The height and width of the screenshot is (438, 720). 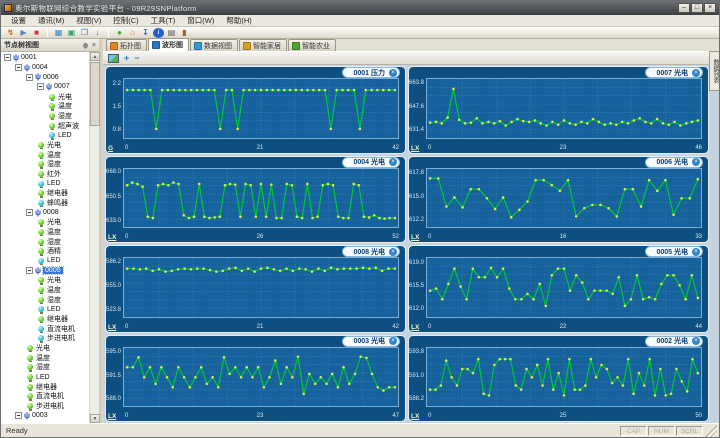 I want to click on maximize-button: □, so click(x=697, y=8).